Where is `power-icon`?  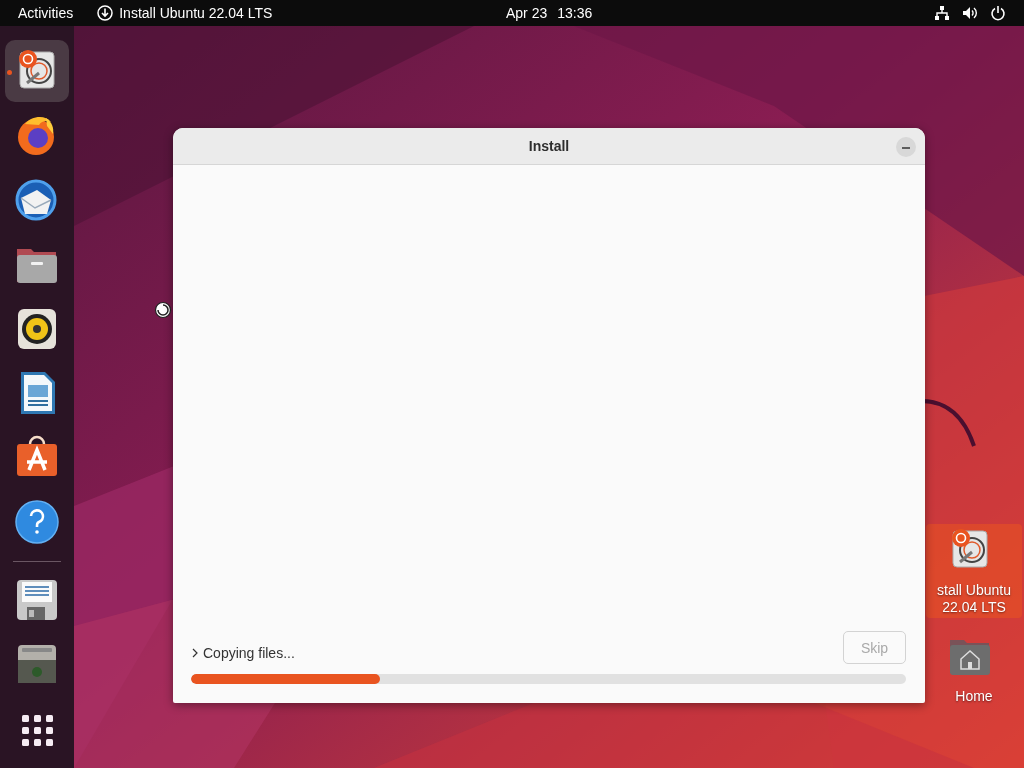
power-icon is located at coordinates (998, 13).